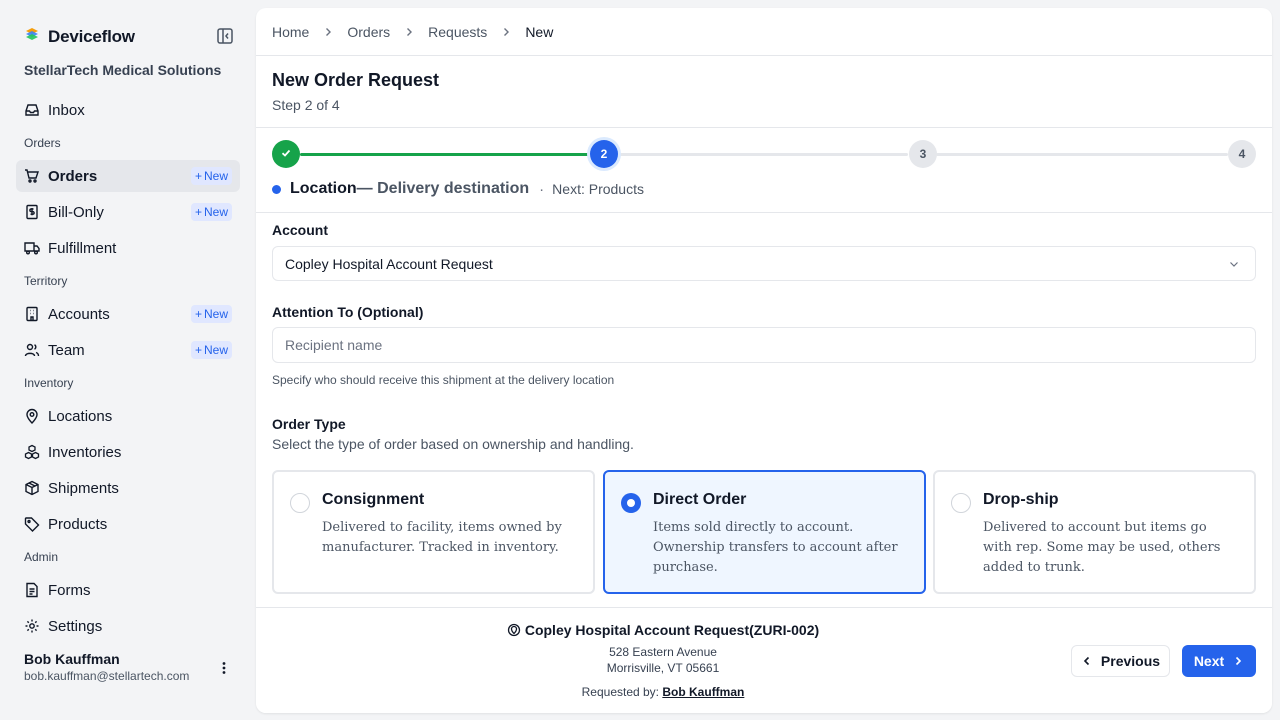 Image resolution: width=1280 pixels, height=720 pixels. I want to click on account-value: Copley Hospital Account Request, so click(389, 263).